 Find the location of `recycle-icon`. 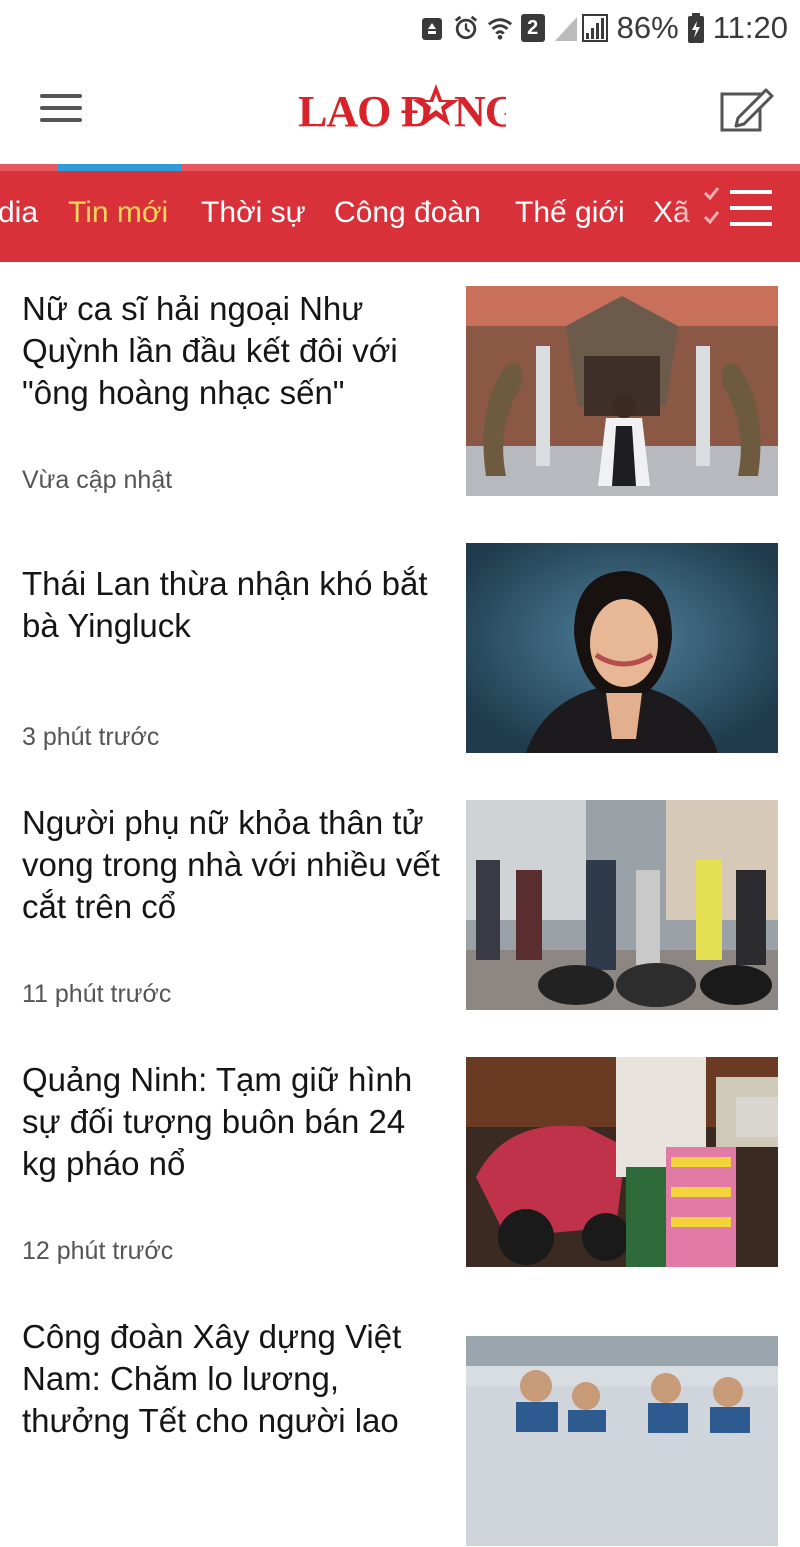

recycle-icon is located at coordinates (432, 28).